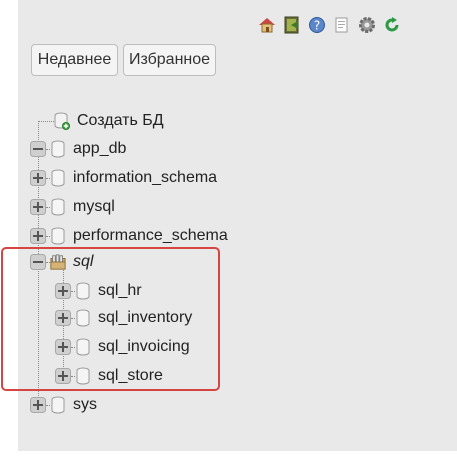 Image resolution: width=457 pixels, height=467 pixels. What do you see at coordinates (169, 60) in the screenshot?
I see `tab-favorites: Избранное` at bounding box center [169, 60].